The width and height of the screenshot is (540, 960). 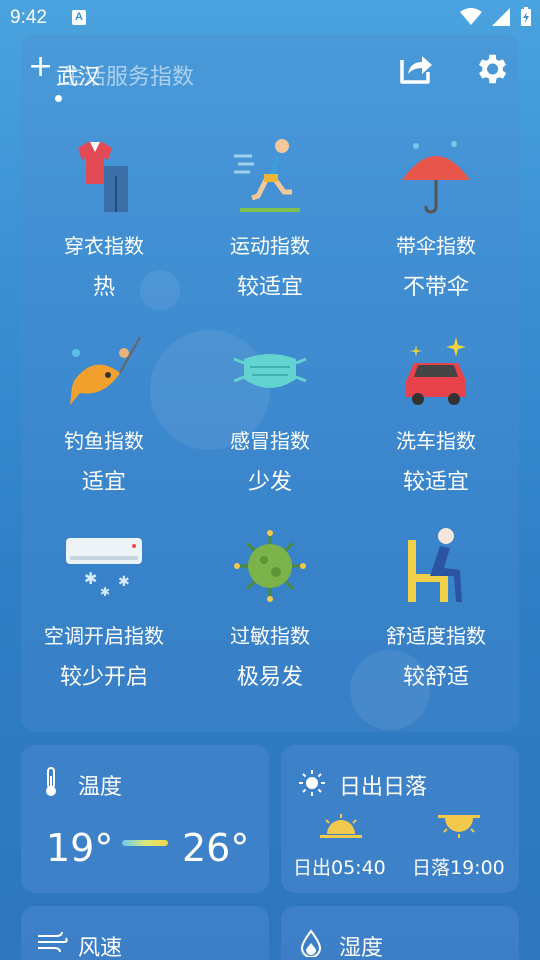 I want to click on index-label: 钓鱼指数, so click(x=104, y=441).